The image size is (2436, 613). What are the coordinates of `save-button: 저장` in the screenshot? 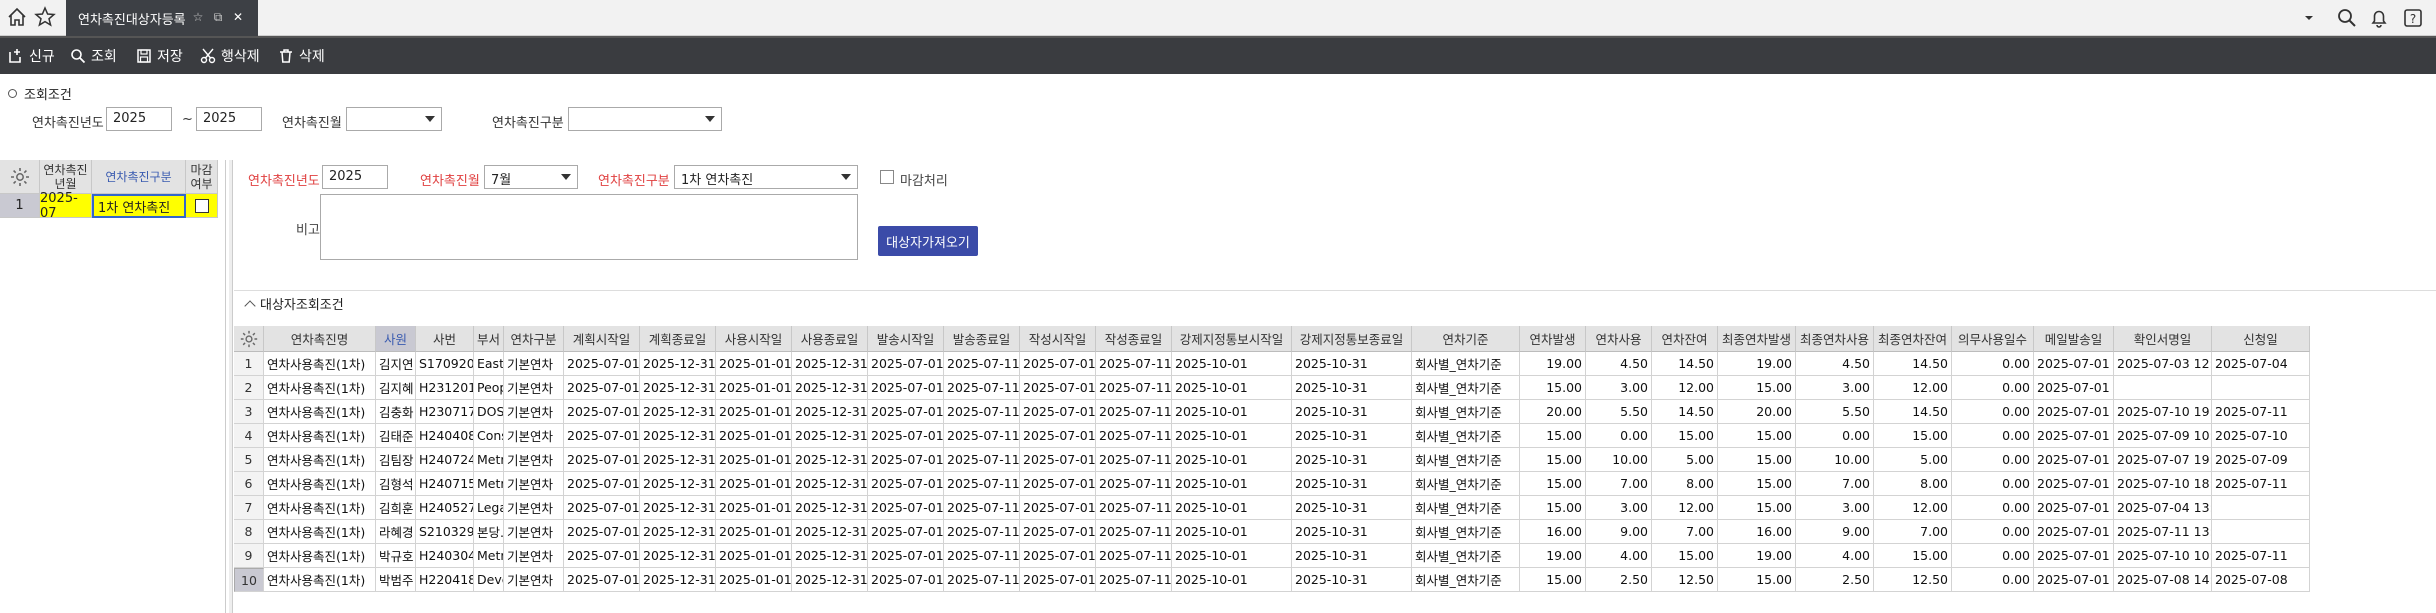 It's located at (159, 56).